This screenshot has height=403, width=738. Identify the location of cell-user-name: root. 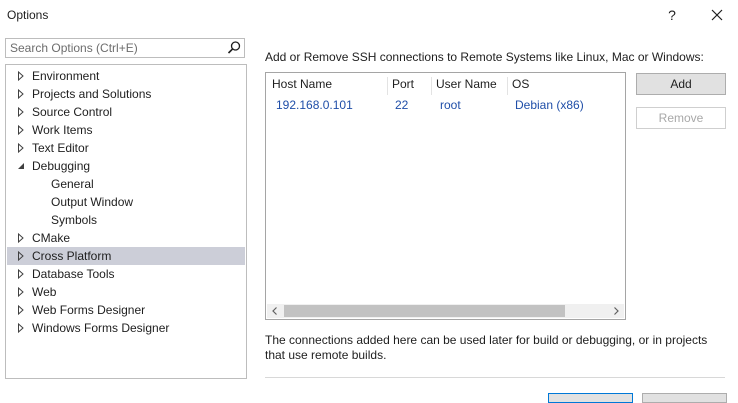
(450, 105).